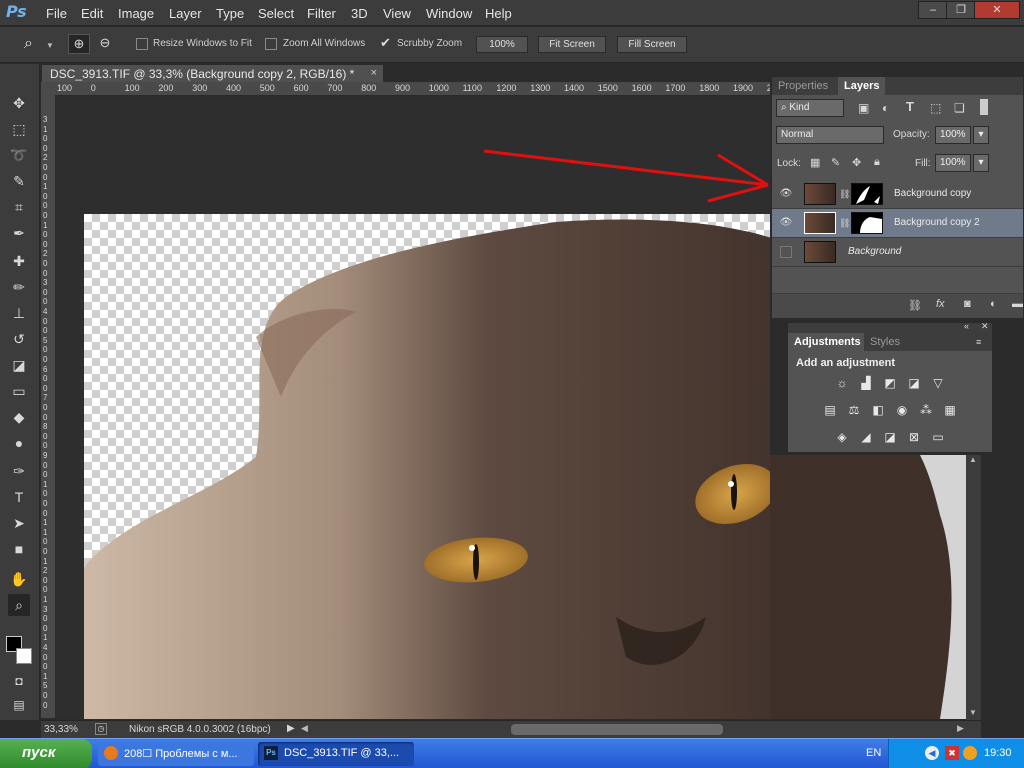 The height and width of the screenshot is (768, 1024). I want to click on invert-icon: ◈, so click(842, 437).